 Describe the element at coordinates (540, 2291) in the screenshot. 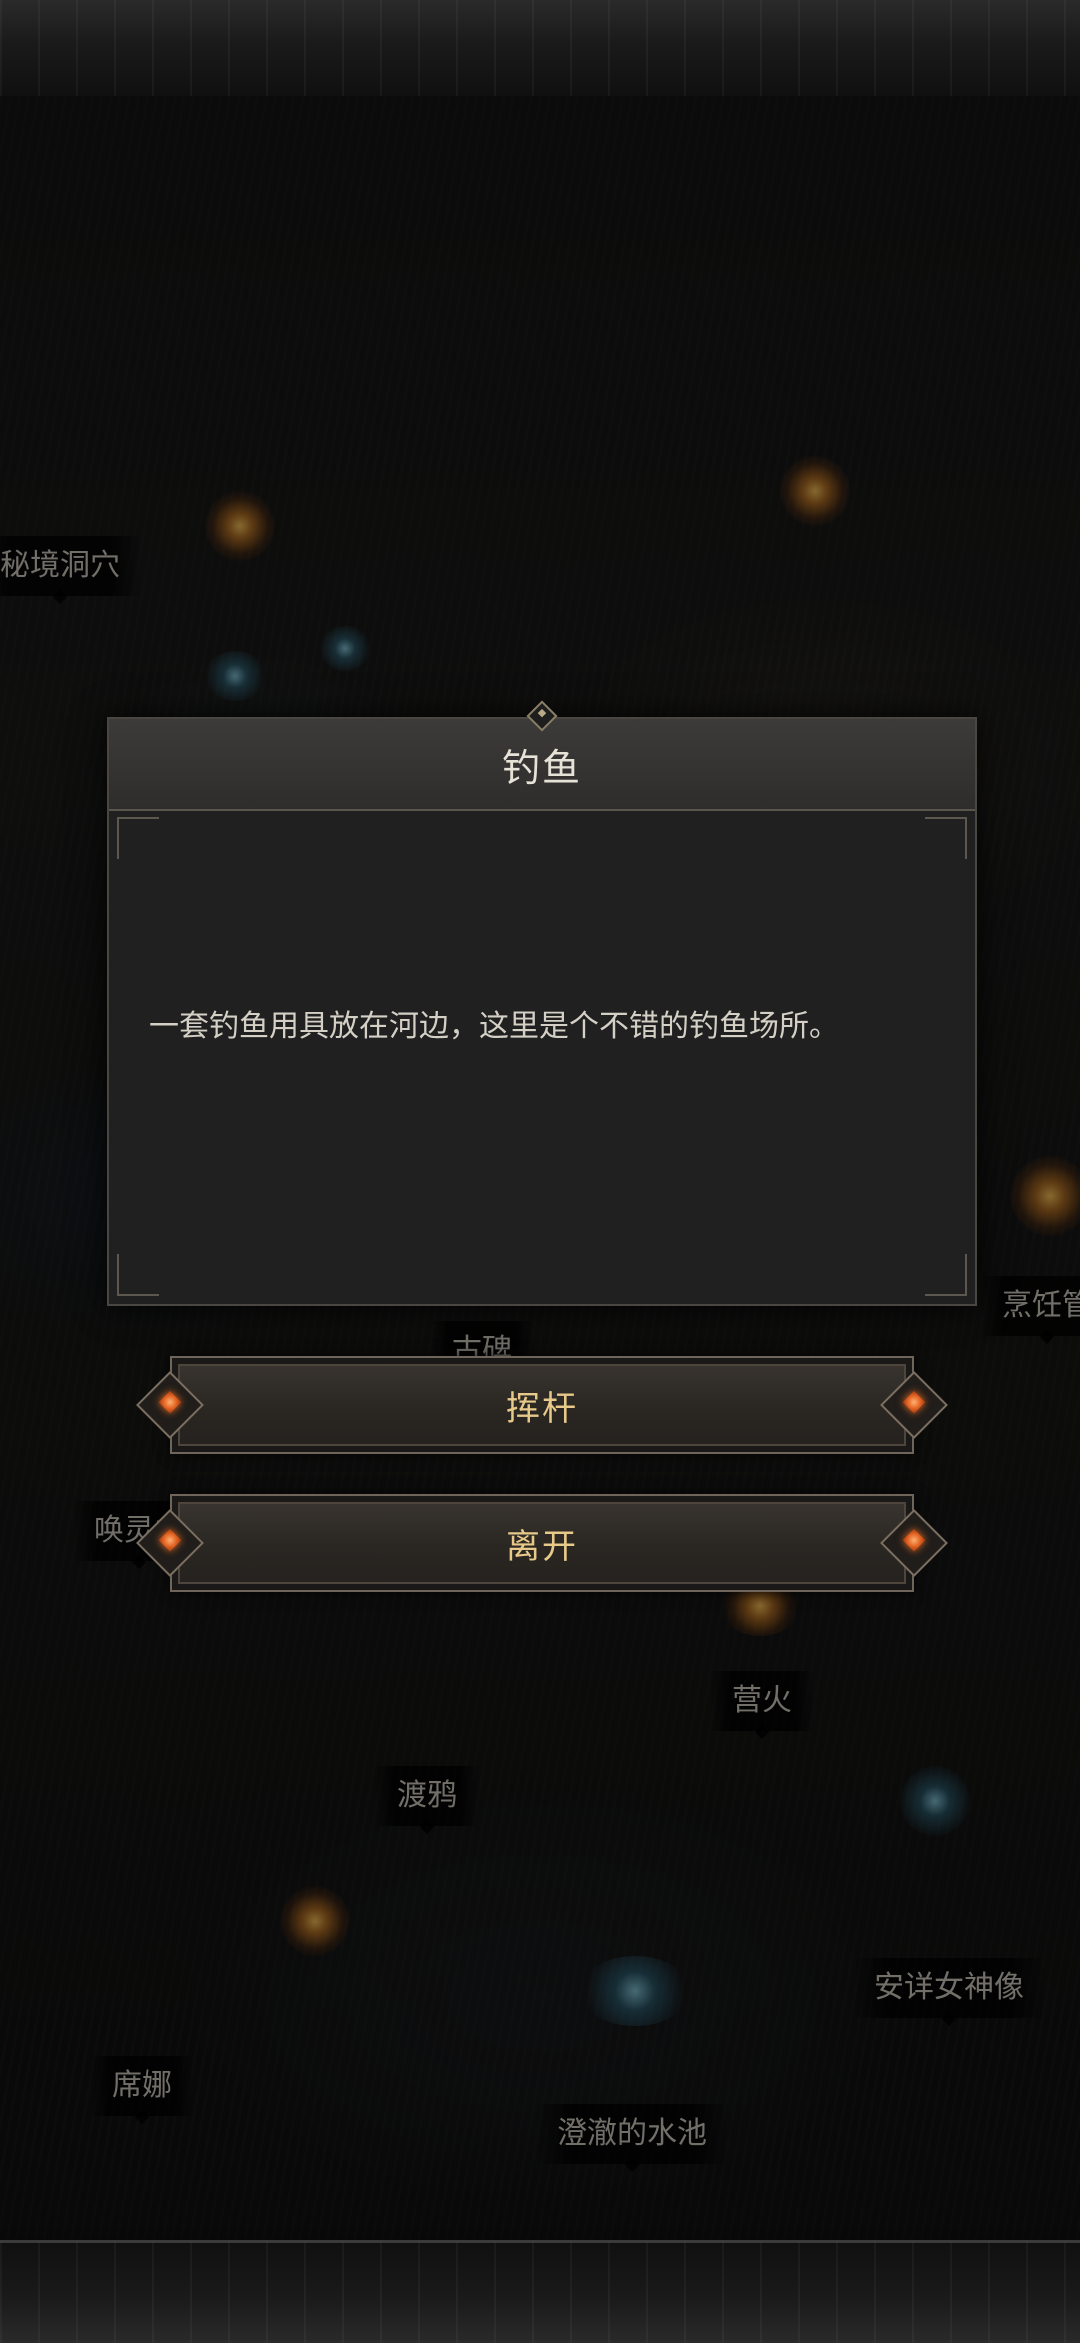

I see `bottom-frame-bar` at that location.